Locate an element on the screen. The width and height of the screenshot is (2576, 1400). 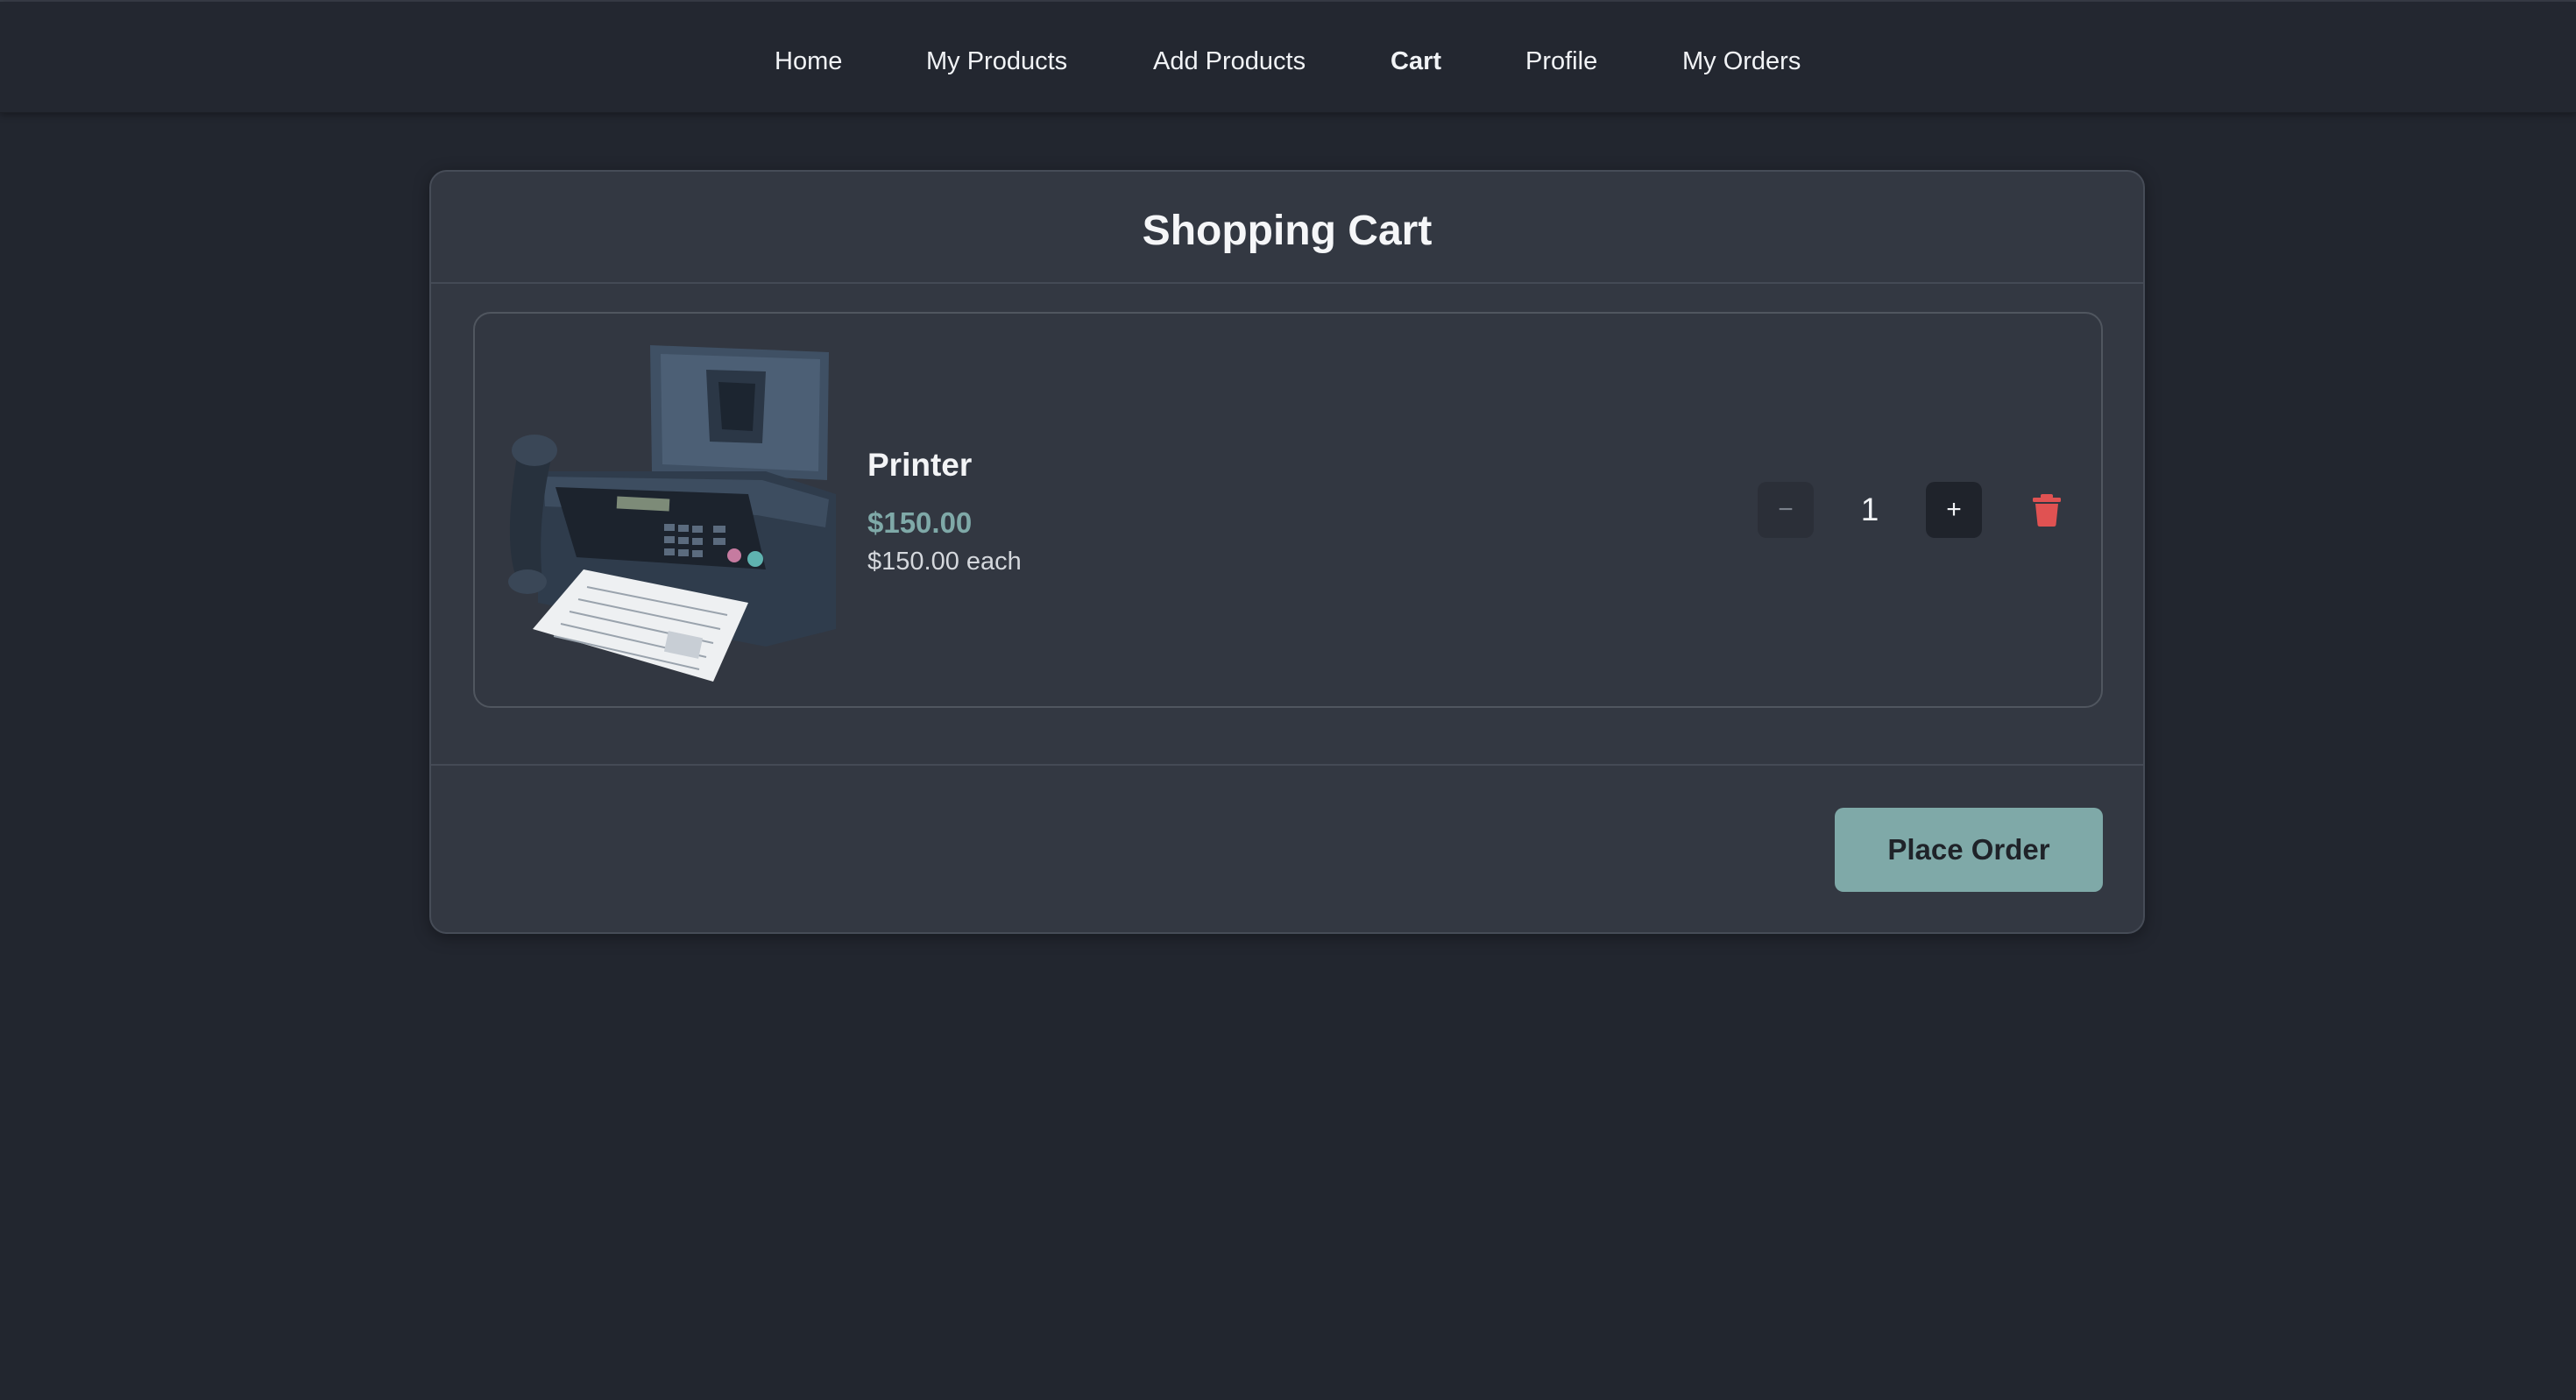
plus-icon: + is located at coordinates (1954, 509).